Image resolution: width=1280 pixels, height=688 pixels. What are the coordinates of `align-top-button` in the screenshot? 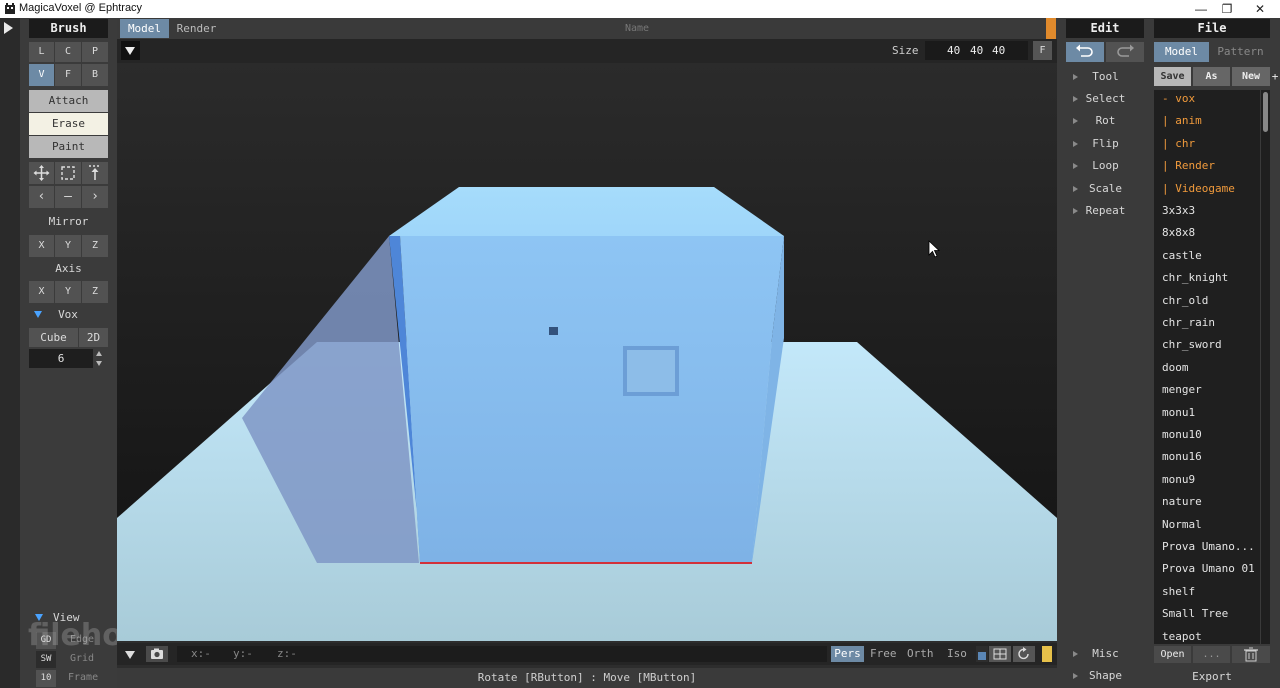 It's located at (95, 173).